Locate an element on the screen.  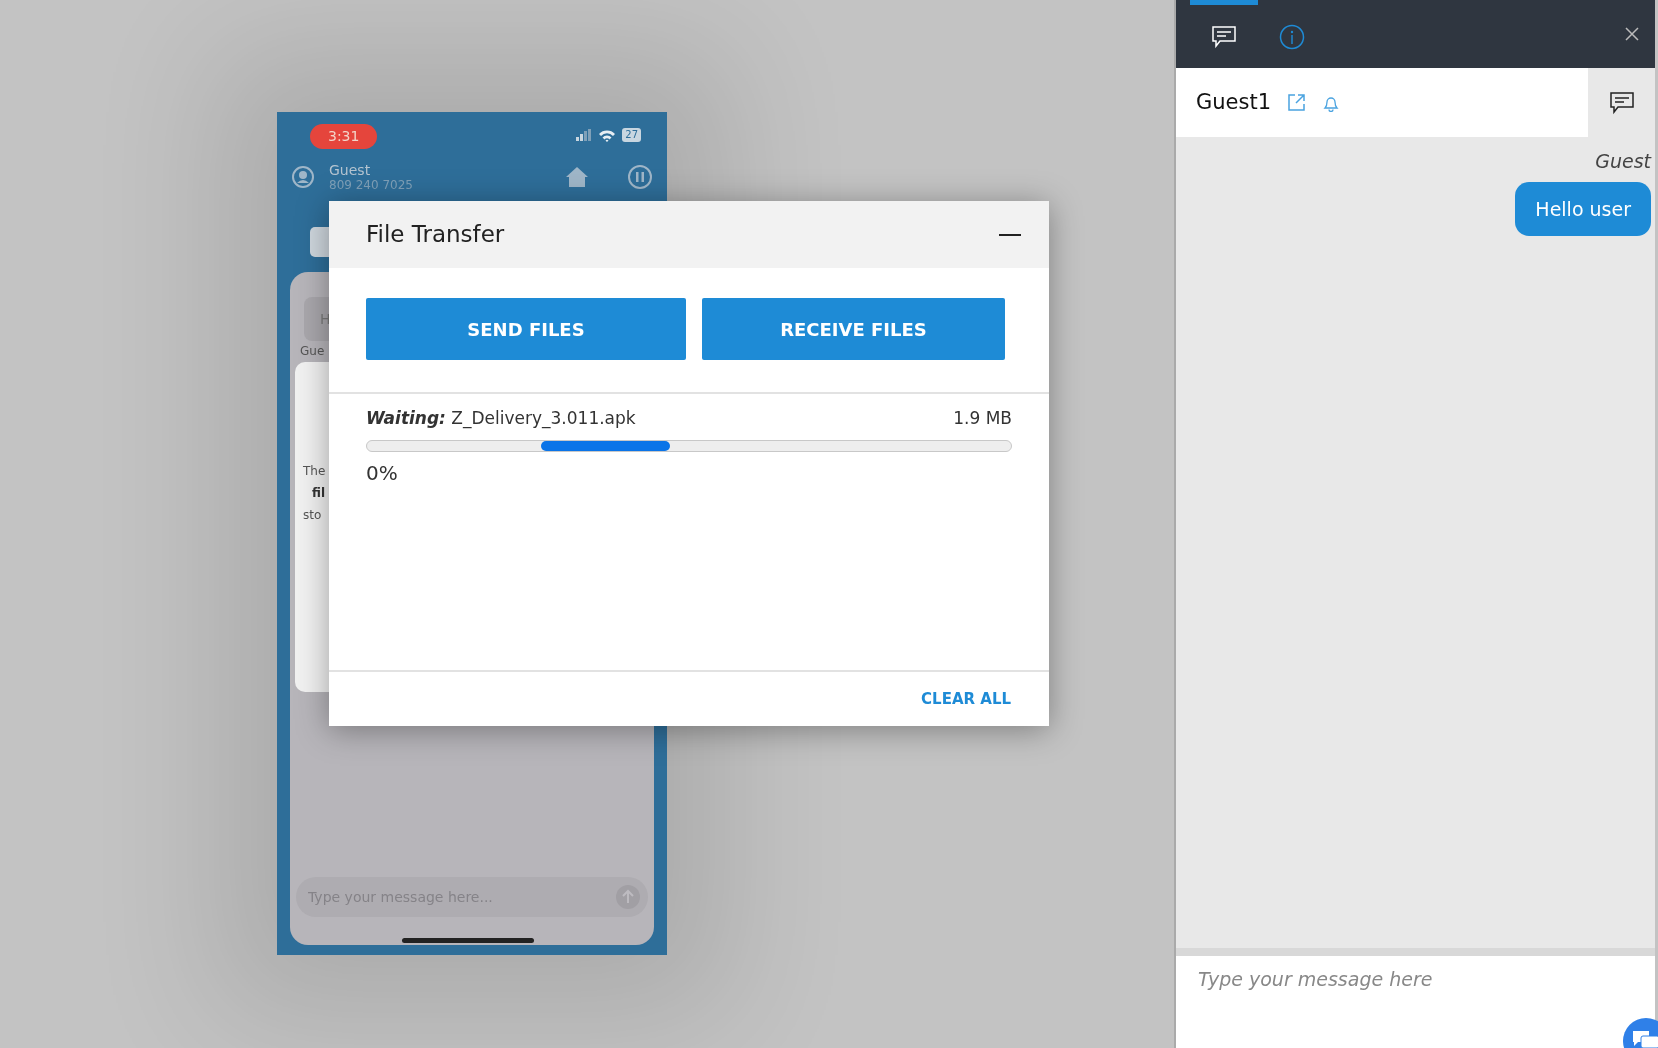
close-icon is located at coordinates (1632, 34).